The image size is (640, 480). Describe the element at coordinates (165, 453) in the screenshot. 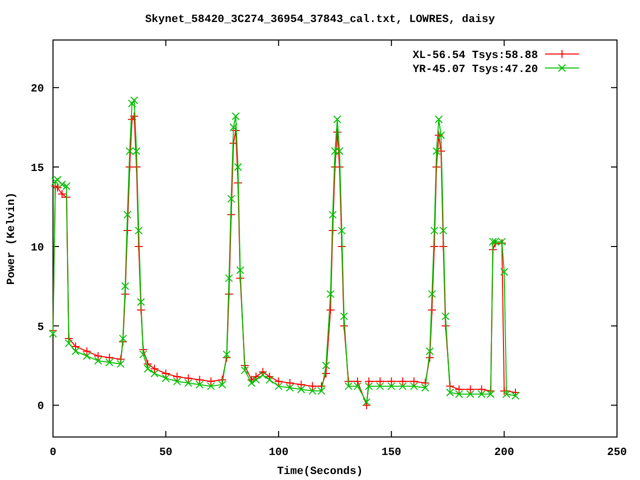

I see `tick-label: 50` at that location.